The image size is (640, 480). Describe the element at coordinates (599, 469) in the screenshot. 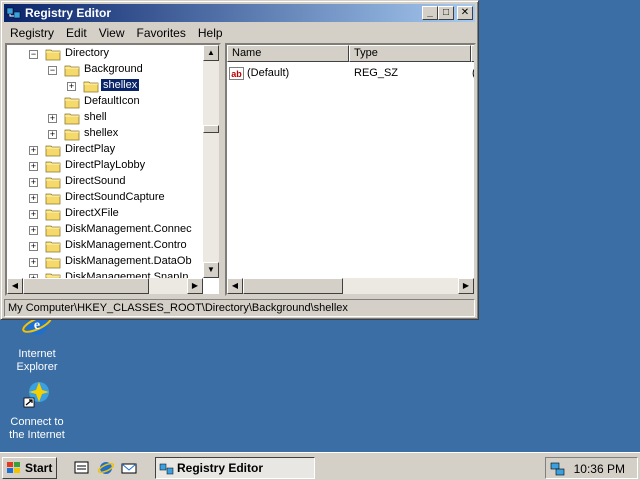

I see `clock: 10:36 PM` at that location.